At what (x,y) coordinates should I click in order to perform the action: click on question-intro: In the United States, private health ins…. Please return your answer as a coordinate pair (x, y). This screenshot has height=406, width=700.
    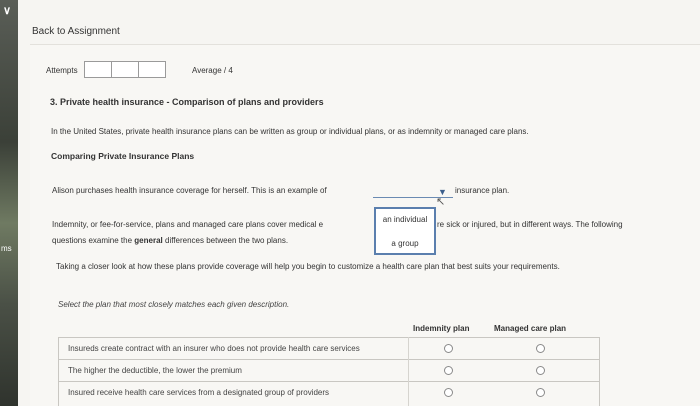
    Looking at the image, I should click on (290, 131).